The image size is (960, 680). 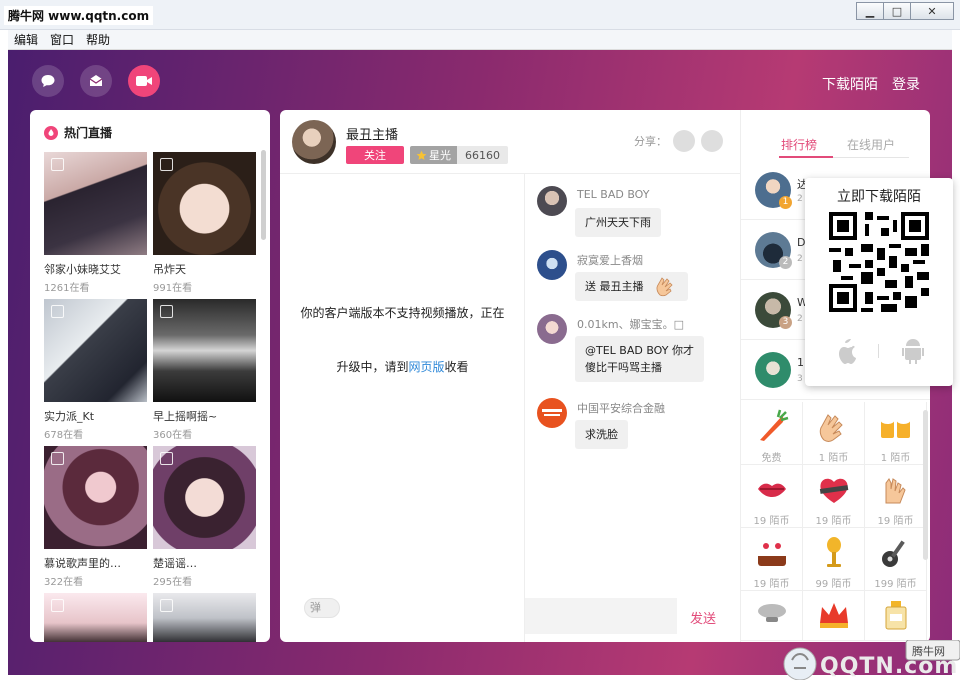 I want to click on lips-gift-icon, so click(x=771, y=490).